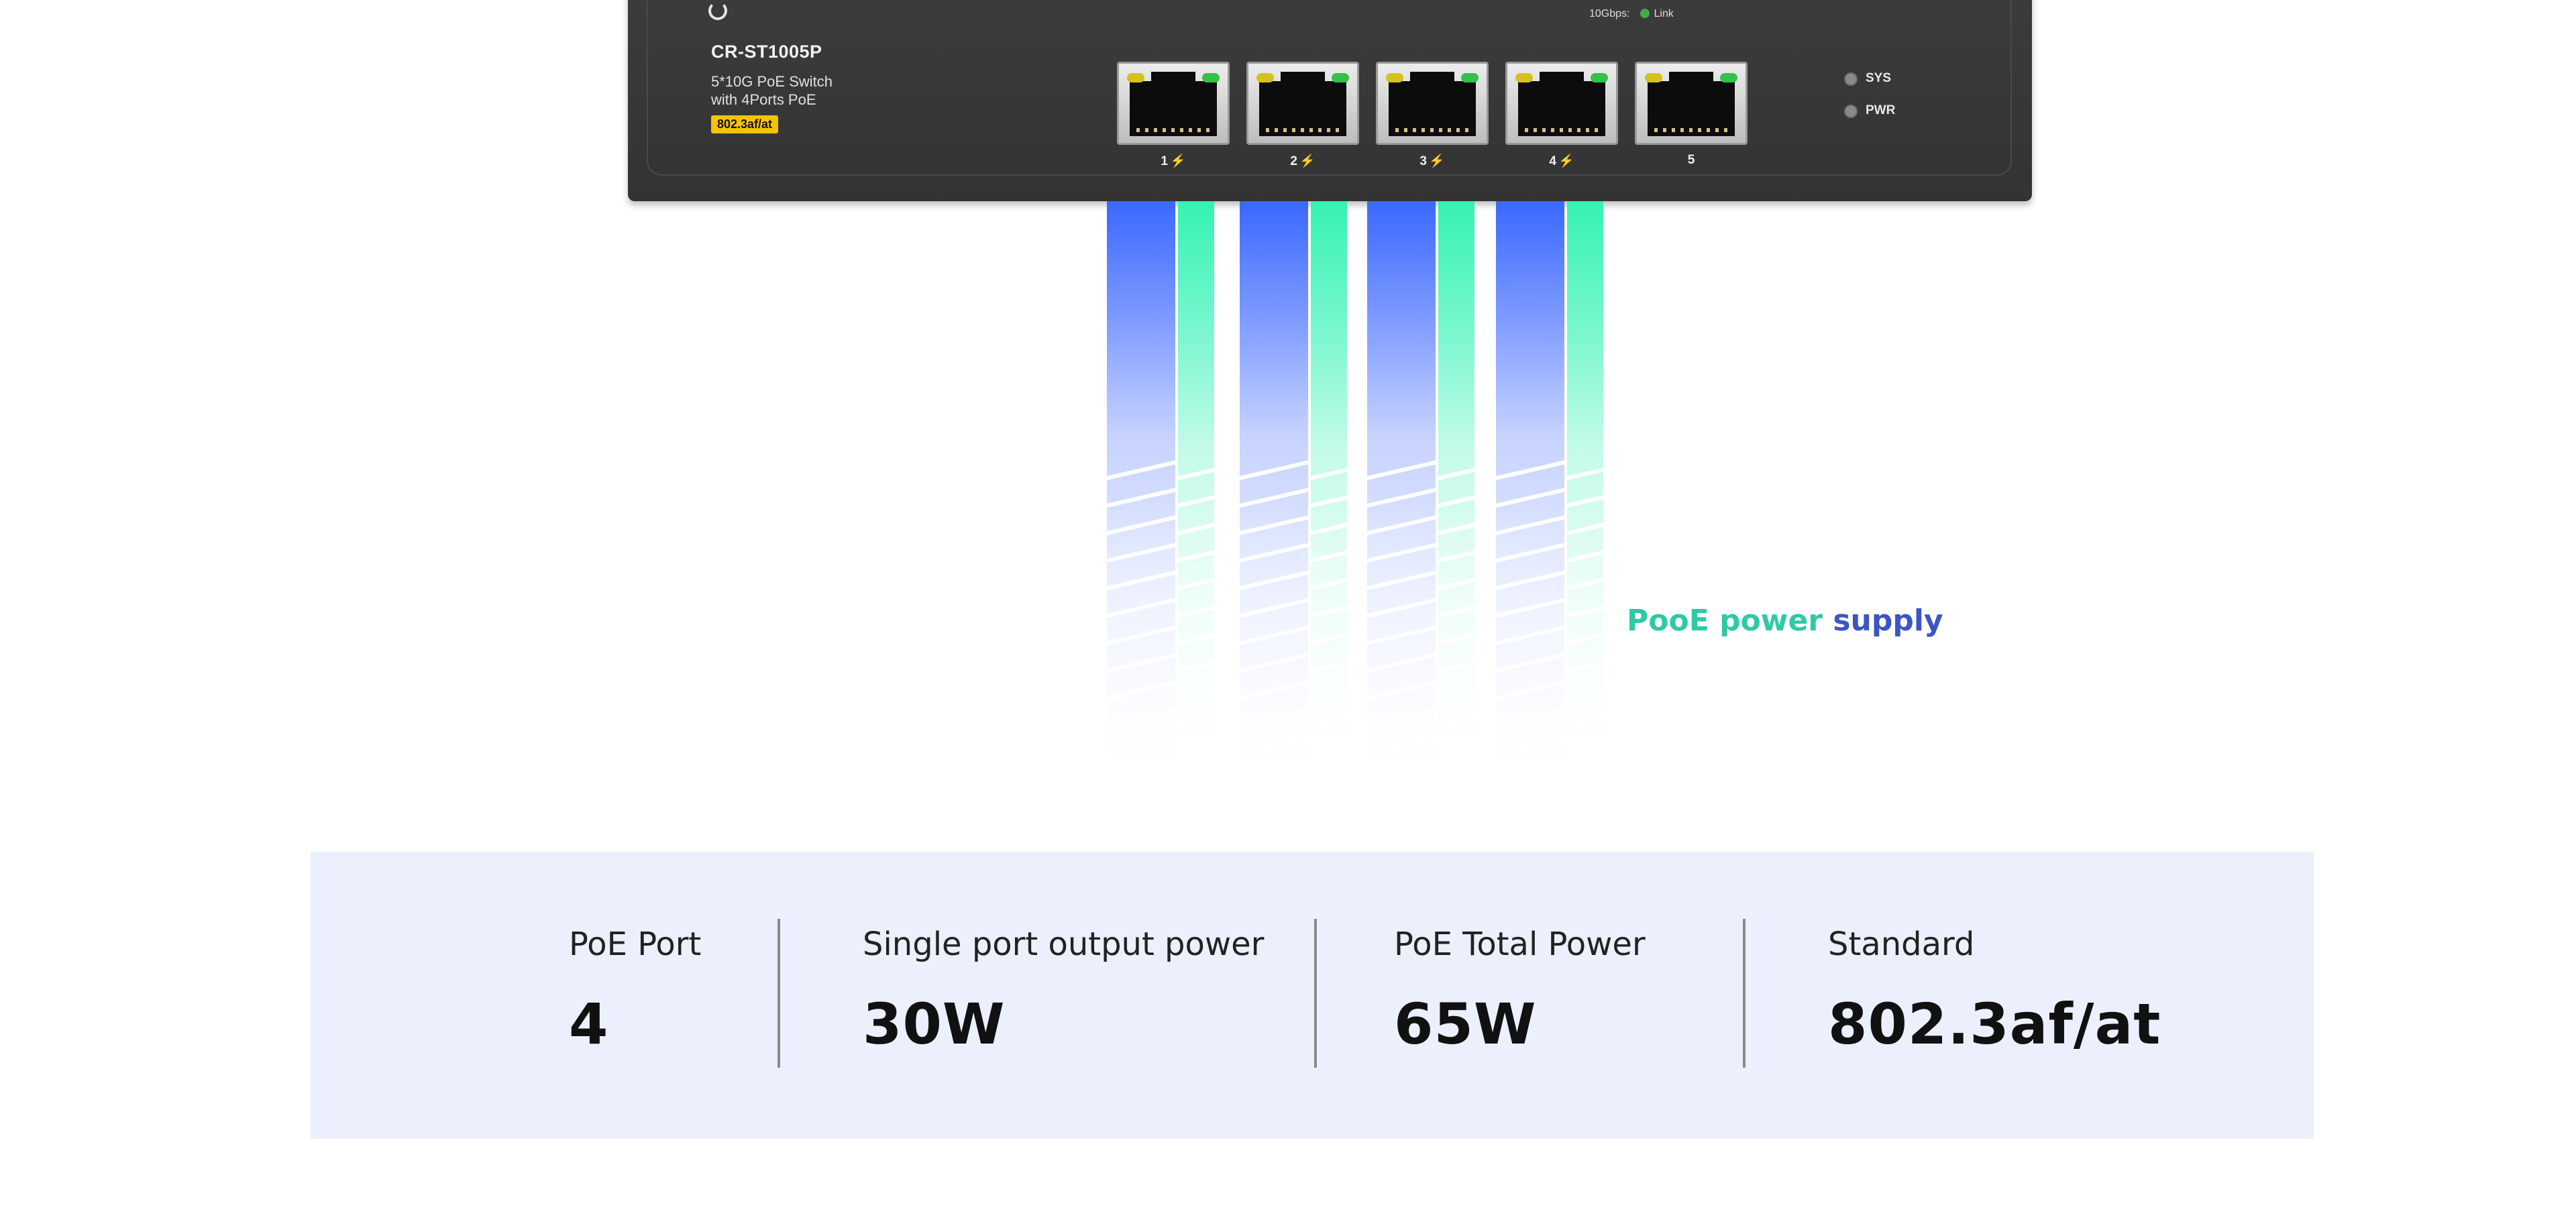  I want to click on spec-label: PoE Total Power, so click(1520, 944).